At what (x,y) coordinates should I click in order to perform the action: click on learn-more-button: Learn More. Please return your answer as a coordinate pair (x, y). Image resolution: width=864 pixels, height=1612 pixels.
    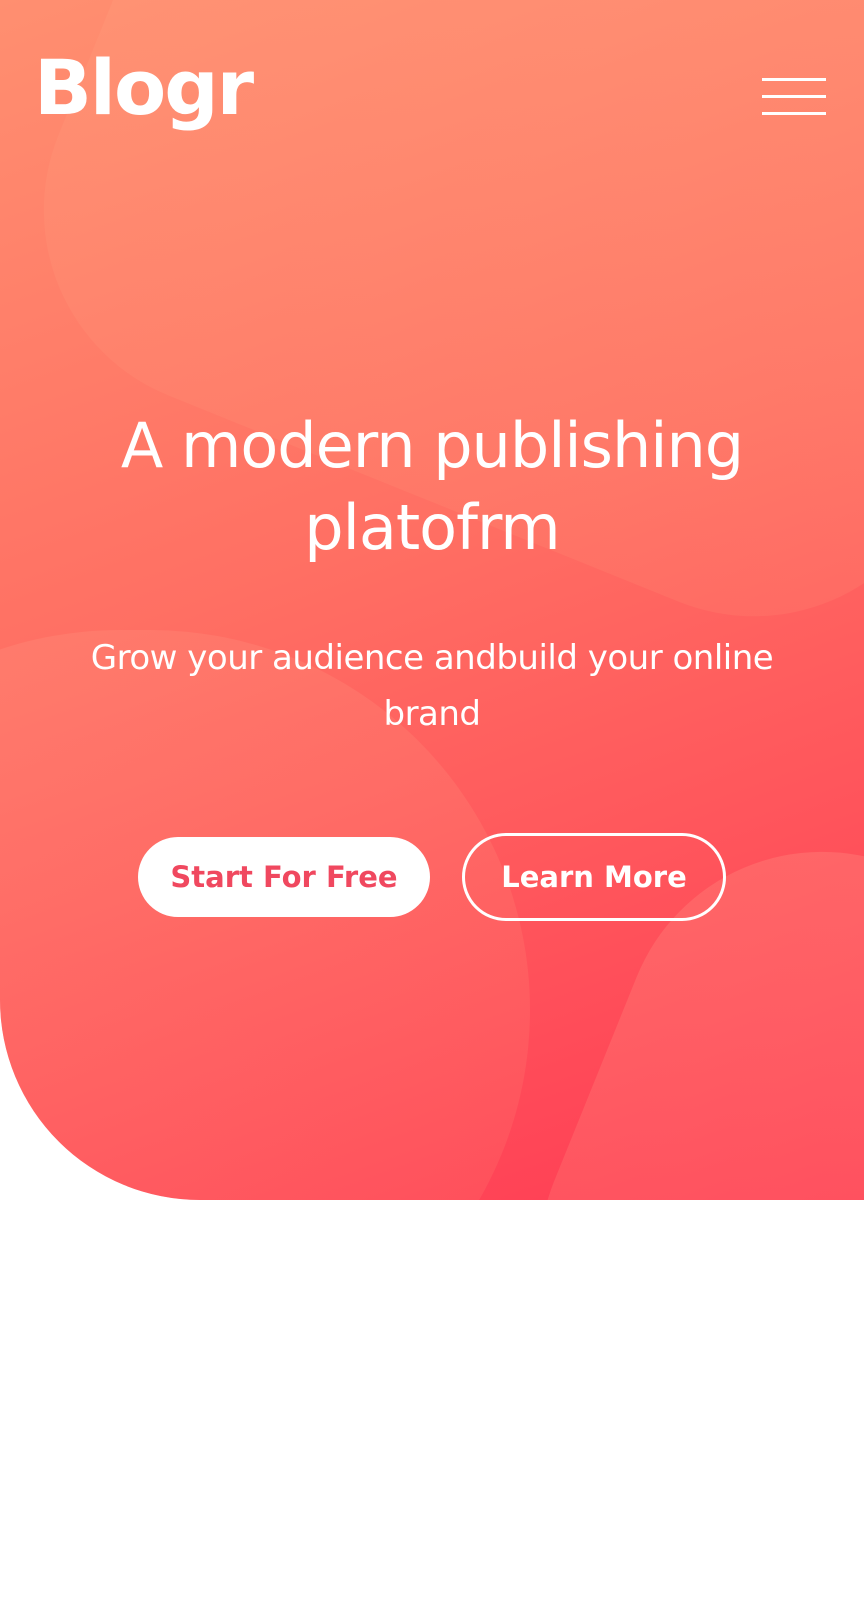
    Looking at the image, I should click on (594, 877).